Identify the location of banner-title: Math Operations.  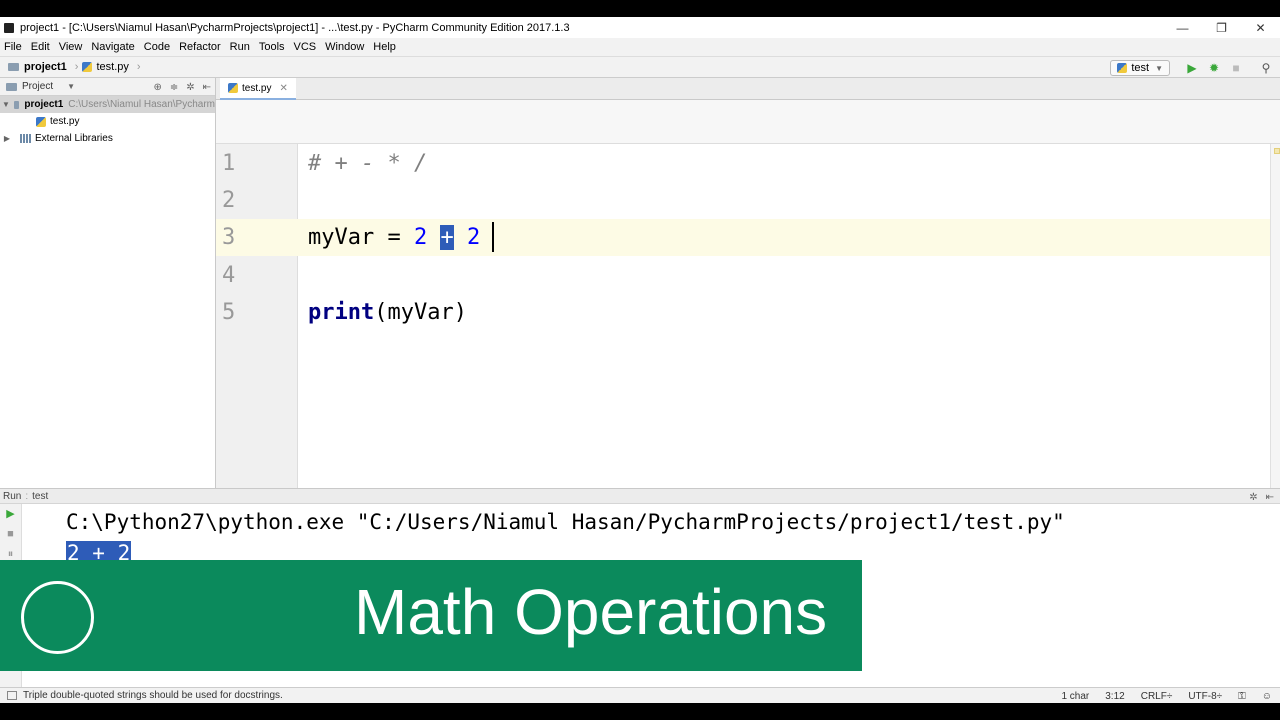
(591, 612).